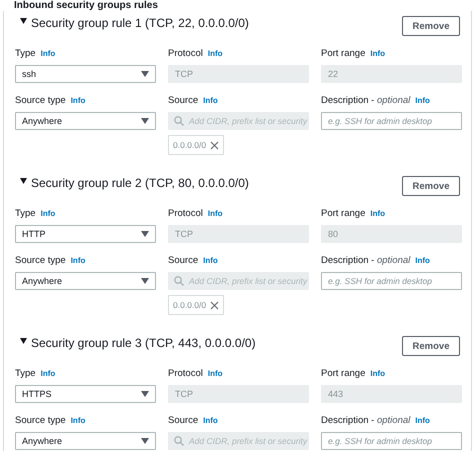 This screenshot has width=474, height=451. What do you see at coordinates (85, 394) in the screenshot?
I see `select-field: HTTPS` at bounding box center [85, 394].